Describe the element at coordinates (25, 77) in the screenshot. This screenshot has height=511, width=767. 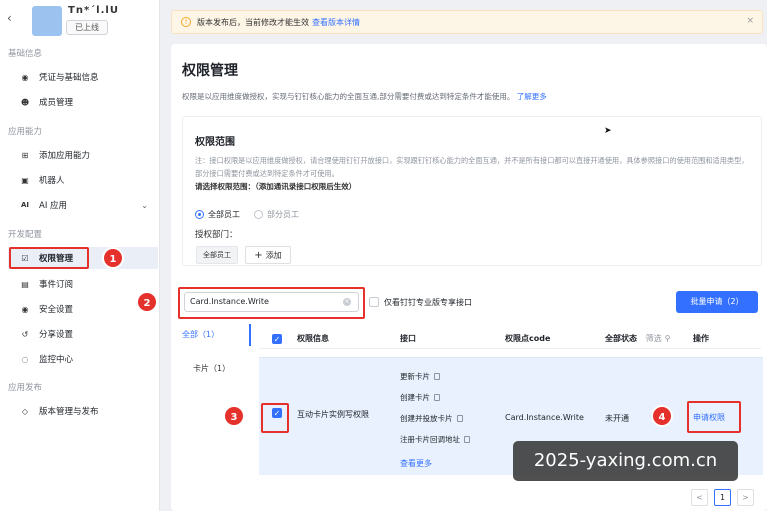
I see `key-icon: ◉` at that location.